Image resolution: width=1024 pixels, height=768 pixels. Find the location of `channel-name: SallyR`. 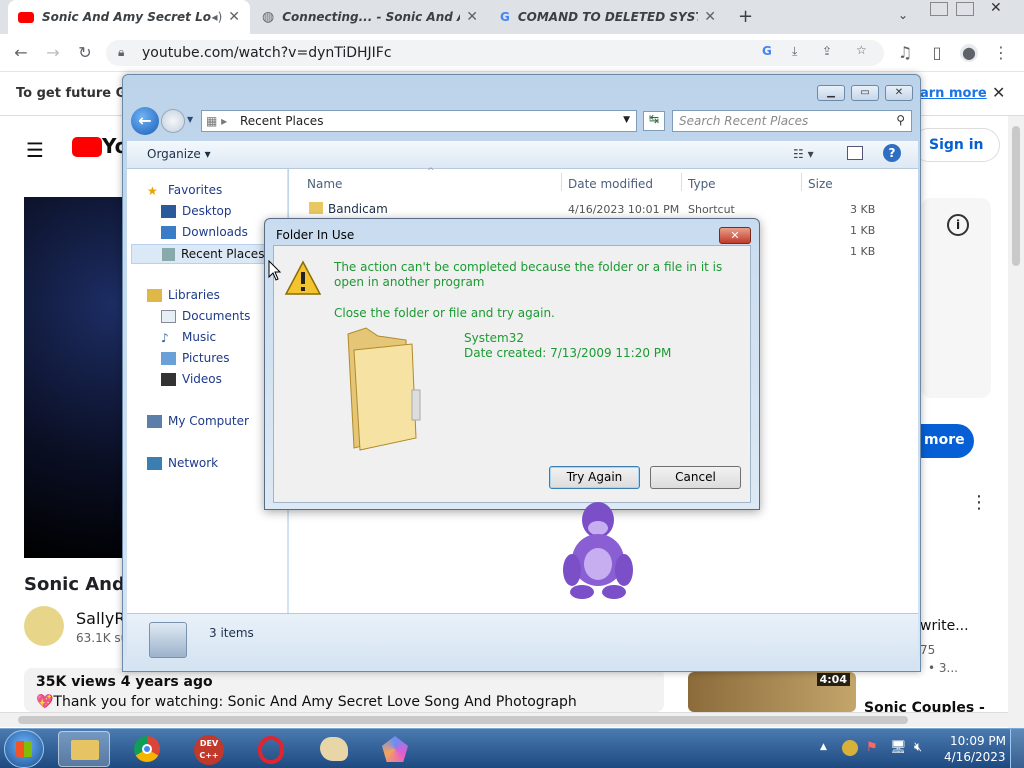

channel-name: SallyR is located at coordinates (100, 618).